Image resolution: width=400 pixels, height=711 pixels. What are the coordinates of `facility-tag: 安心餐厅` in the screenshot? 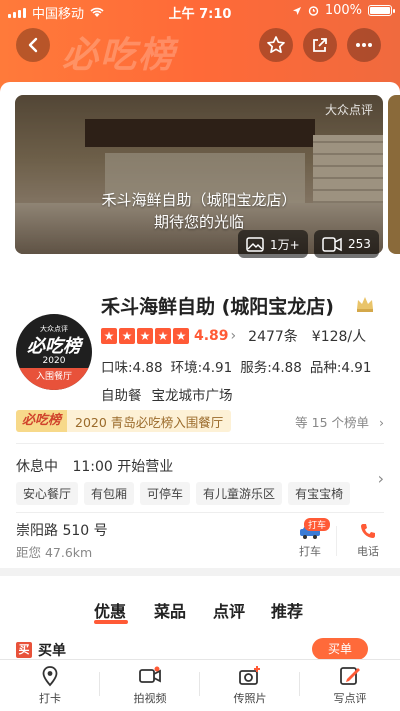 It's located at (47, 493).